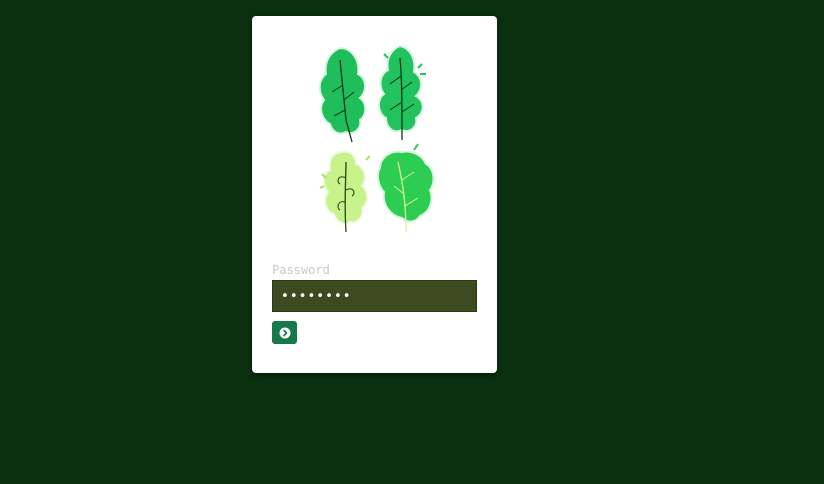 Image resolution: width=824 pixels, height=484 pixels. I want to click on password-field, so click(374, 296).